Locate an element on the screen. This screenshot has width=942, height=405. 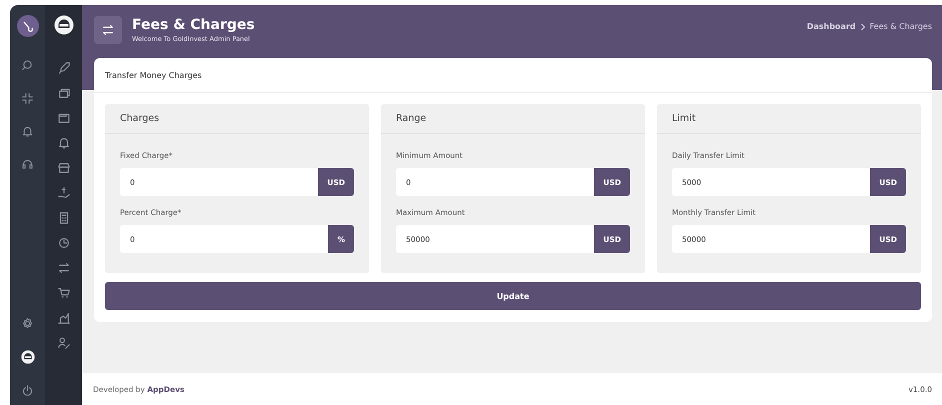
card-title: Transfer Money Charges is located at coordinates (513, 75).